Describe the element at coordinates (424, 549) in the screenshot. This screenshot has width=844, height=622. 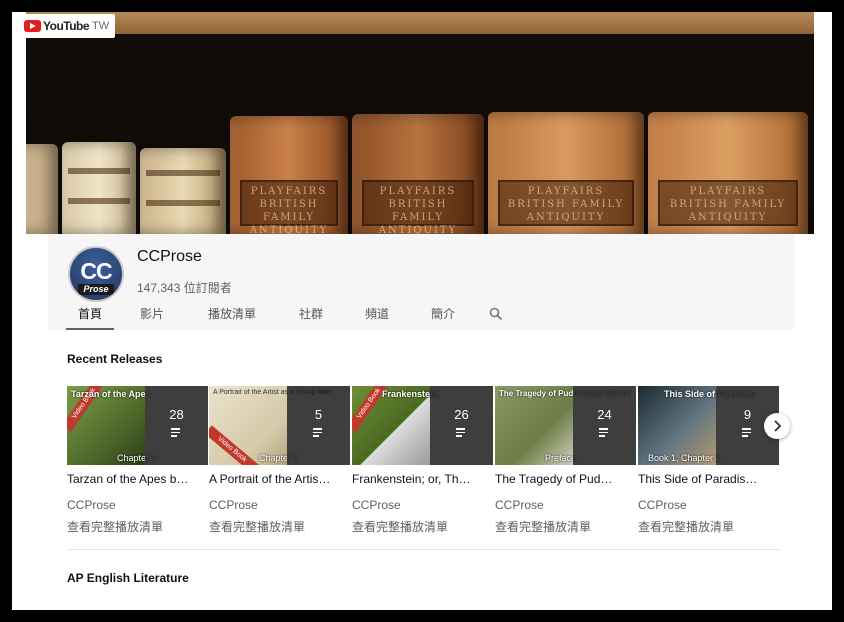
I see `section-divider` at that location.